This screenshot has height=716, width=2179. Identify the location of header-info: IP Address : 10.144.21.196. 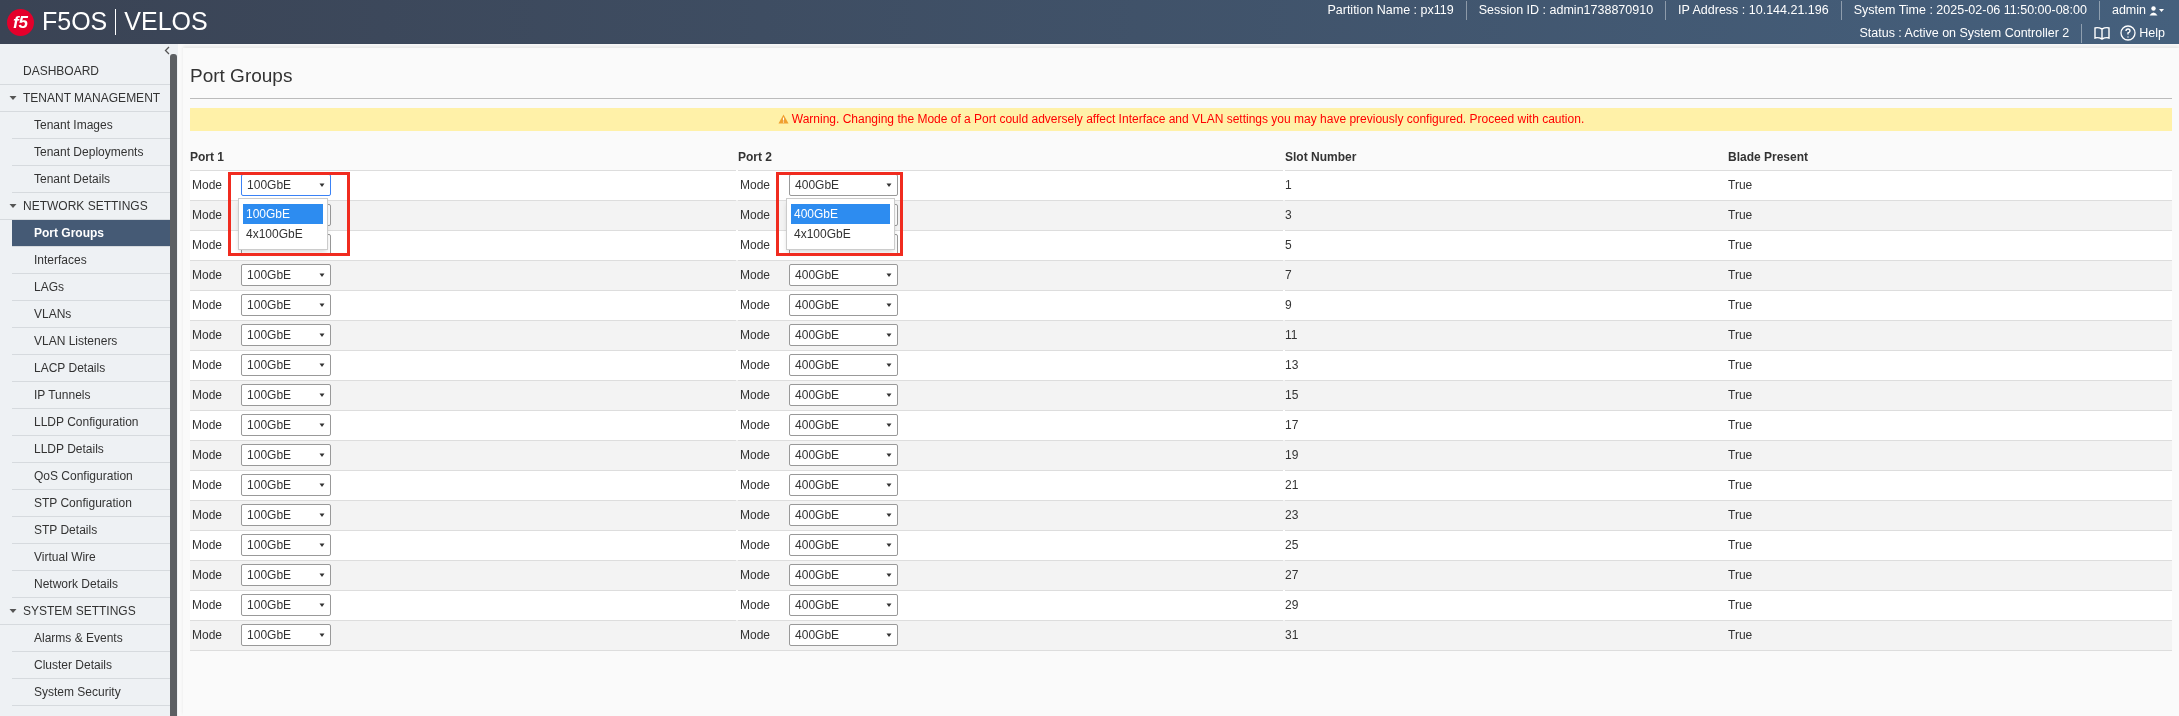
(1754, 10).